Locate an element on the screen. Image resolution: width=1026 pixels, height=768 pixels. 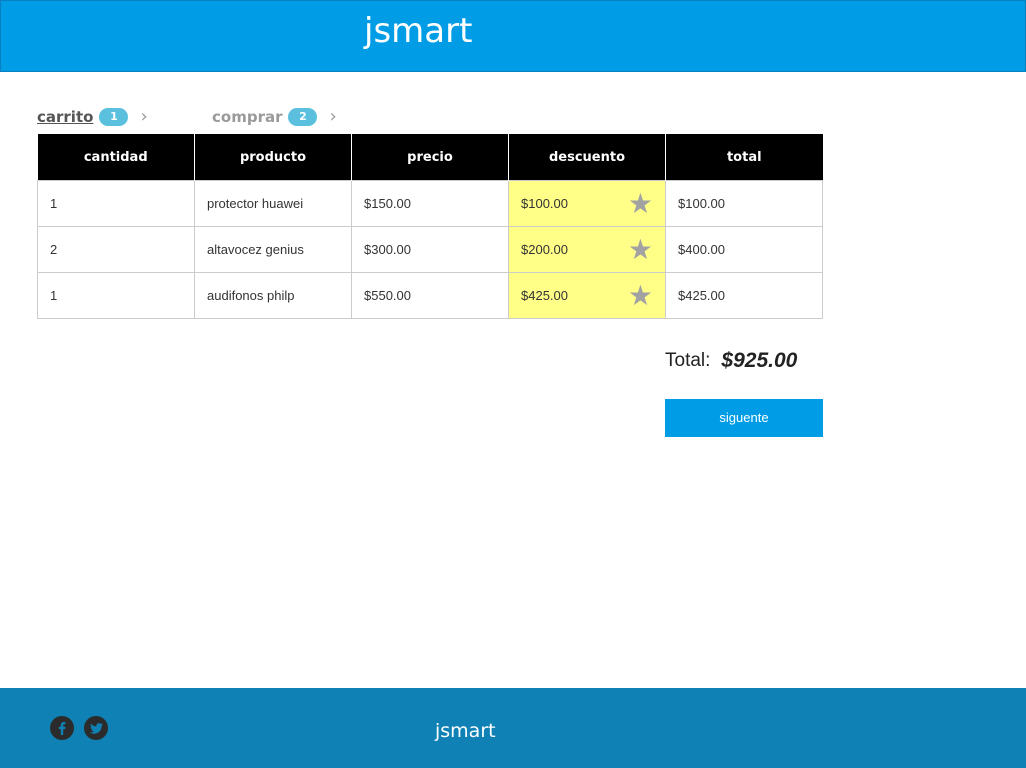
column-header-price: precio is located at coordinates (430, 157).